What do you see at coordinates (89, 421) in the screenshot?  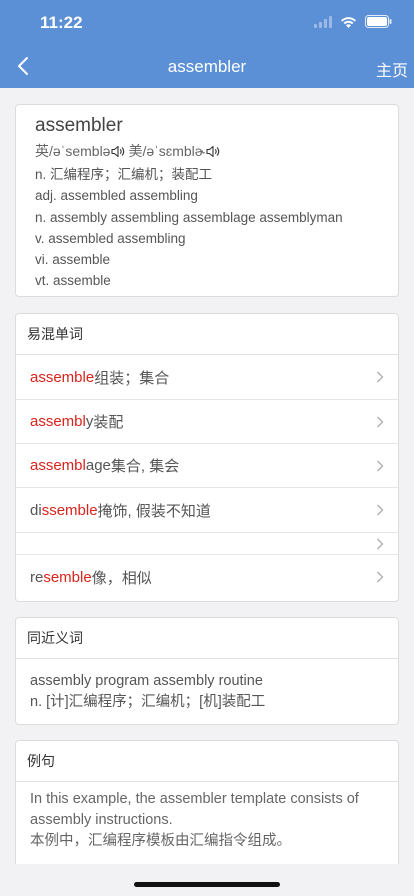 I see `word-suffix: y` at bounding box center [89, 421].